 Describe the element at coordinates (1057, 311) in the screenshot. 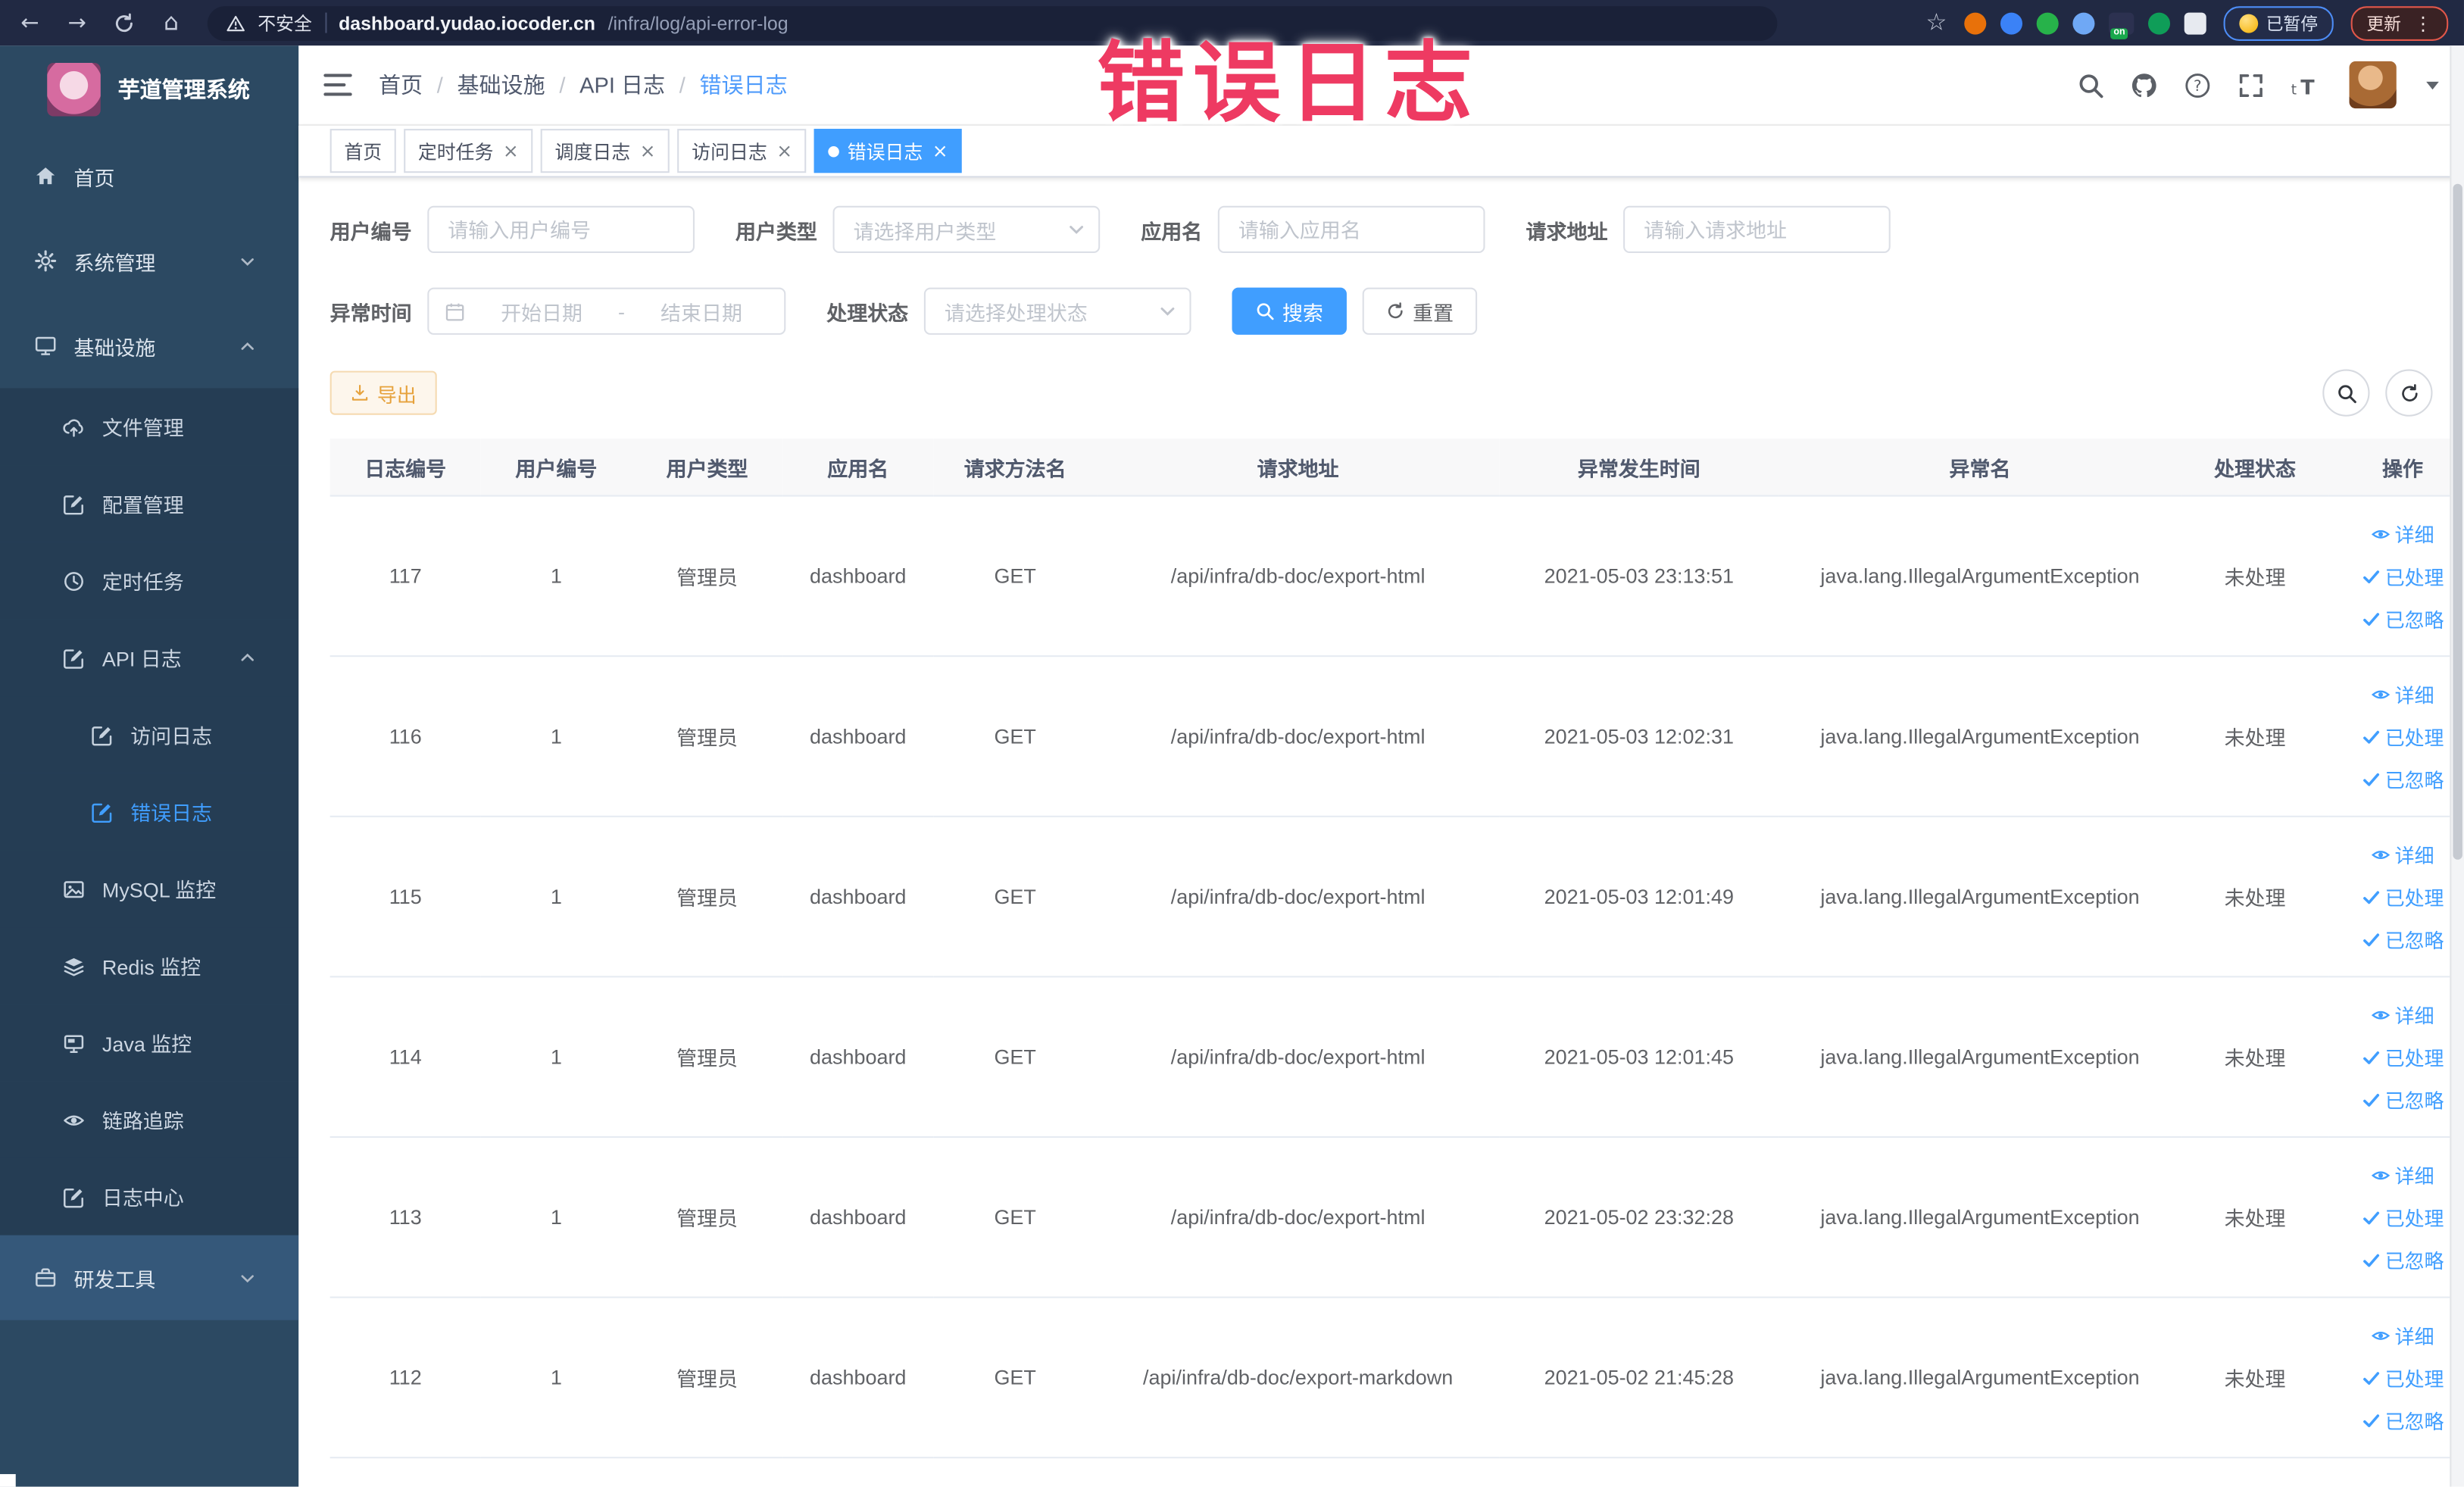

I see `process-status-select: 请选择处理状态` at that location.